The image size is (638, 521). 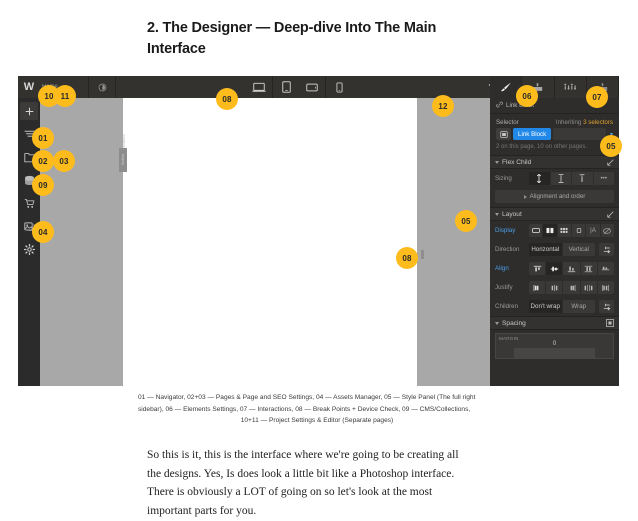 I want to click on section-header-spacing: Spacing, so click(x=554, y=323).